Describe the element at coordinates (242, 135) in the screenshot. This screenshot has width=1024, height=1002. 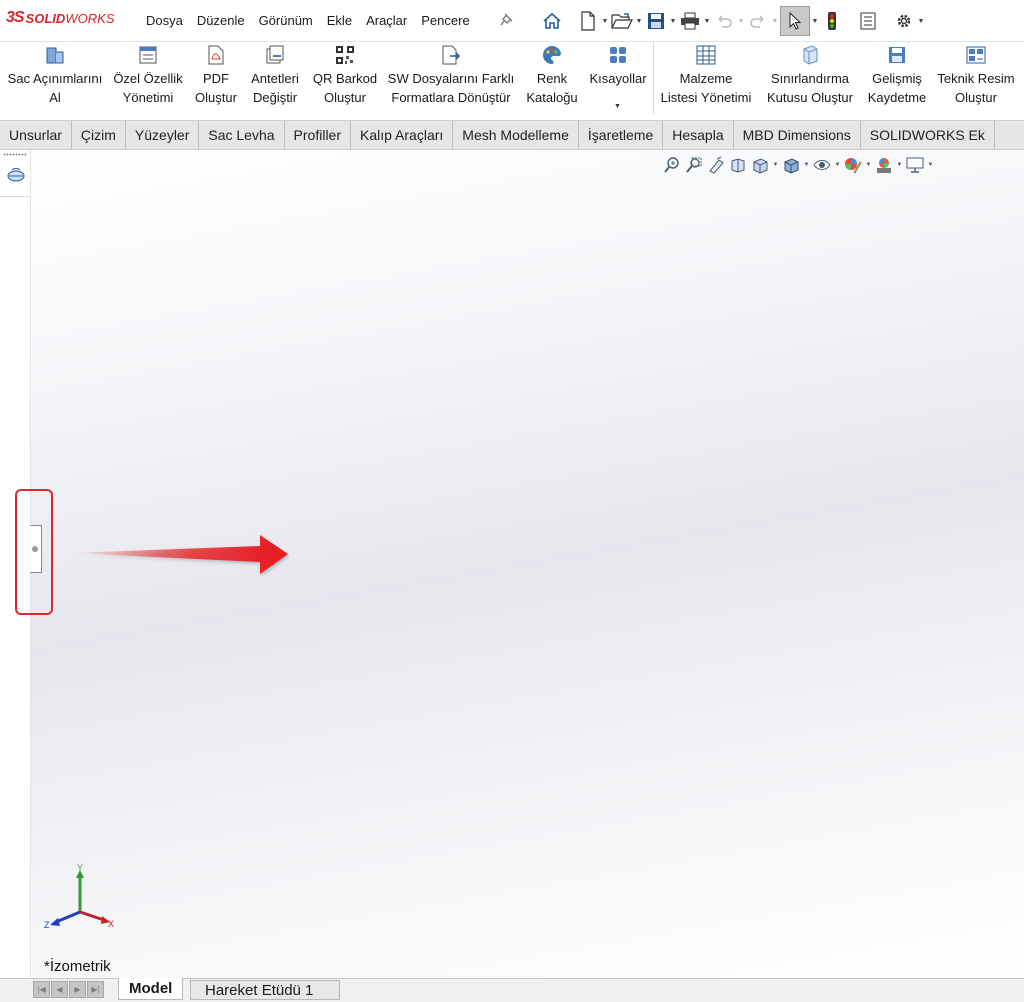
I see `tab-sac-levha: Sac Levha` at that location.